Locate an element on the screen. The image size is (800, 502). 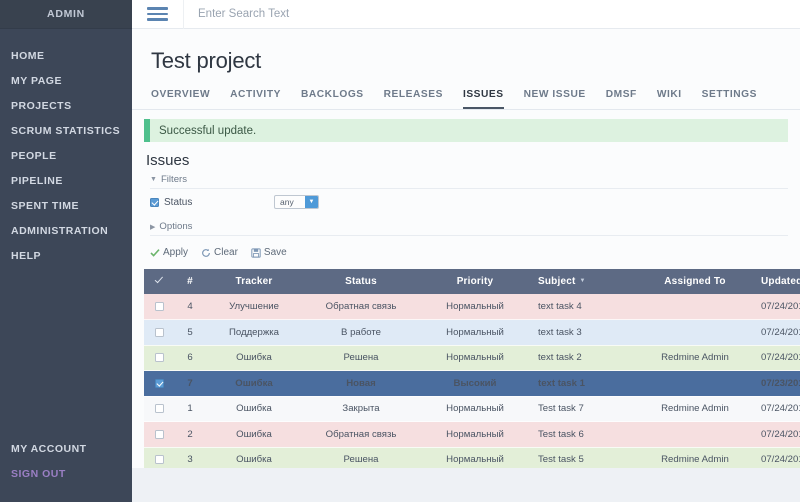
cell-id: 2 is located at coordinates (190, 434).